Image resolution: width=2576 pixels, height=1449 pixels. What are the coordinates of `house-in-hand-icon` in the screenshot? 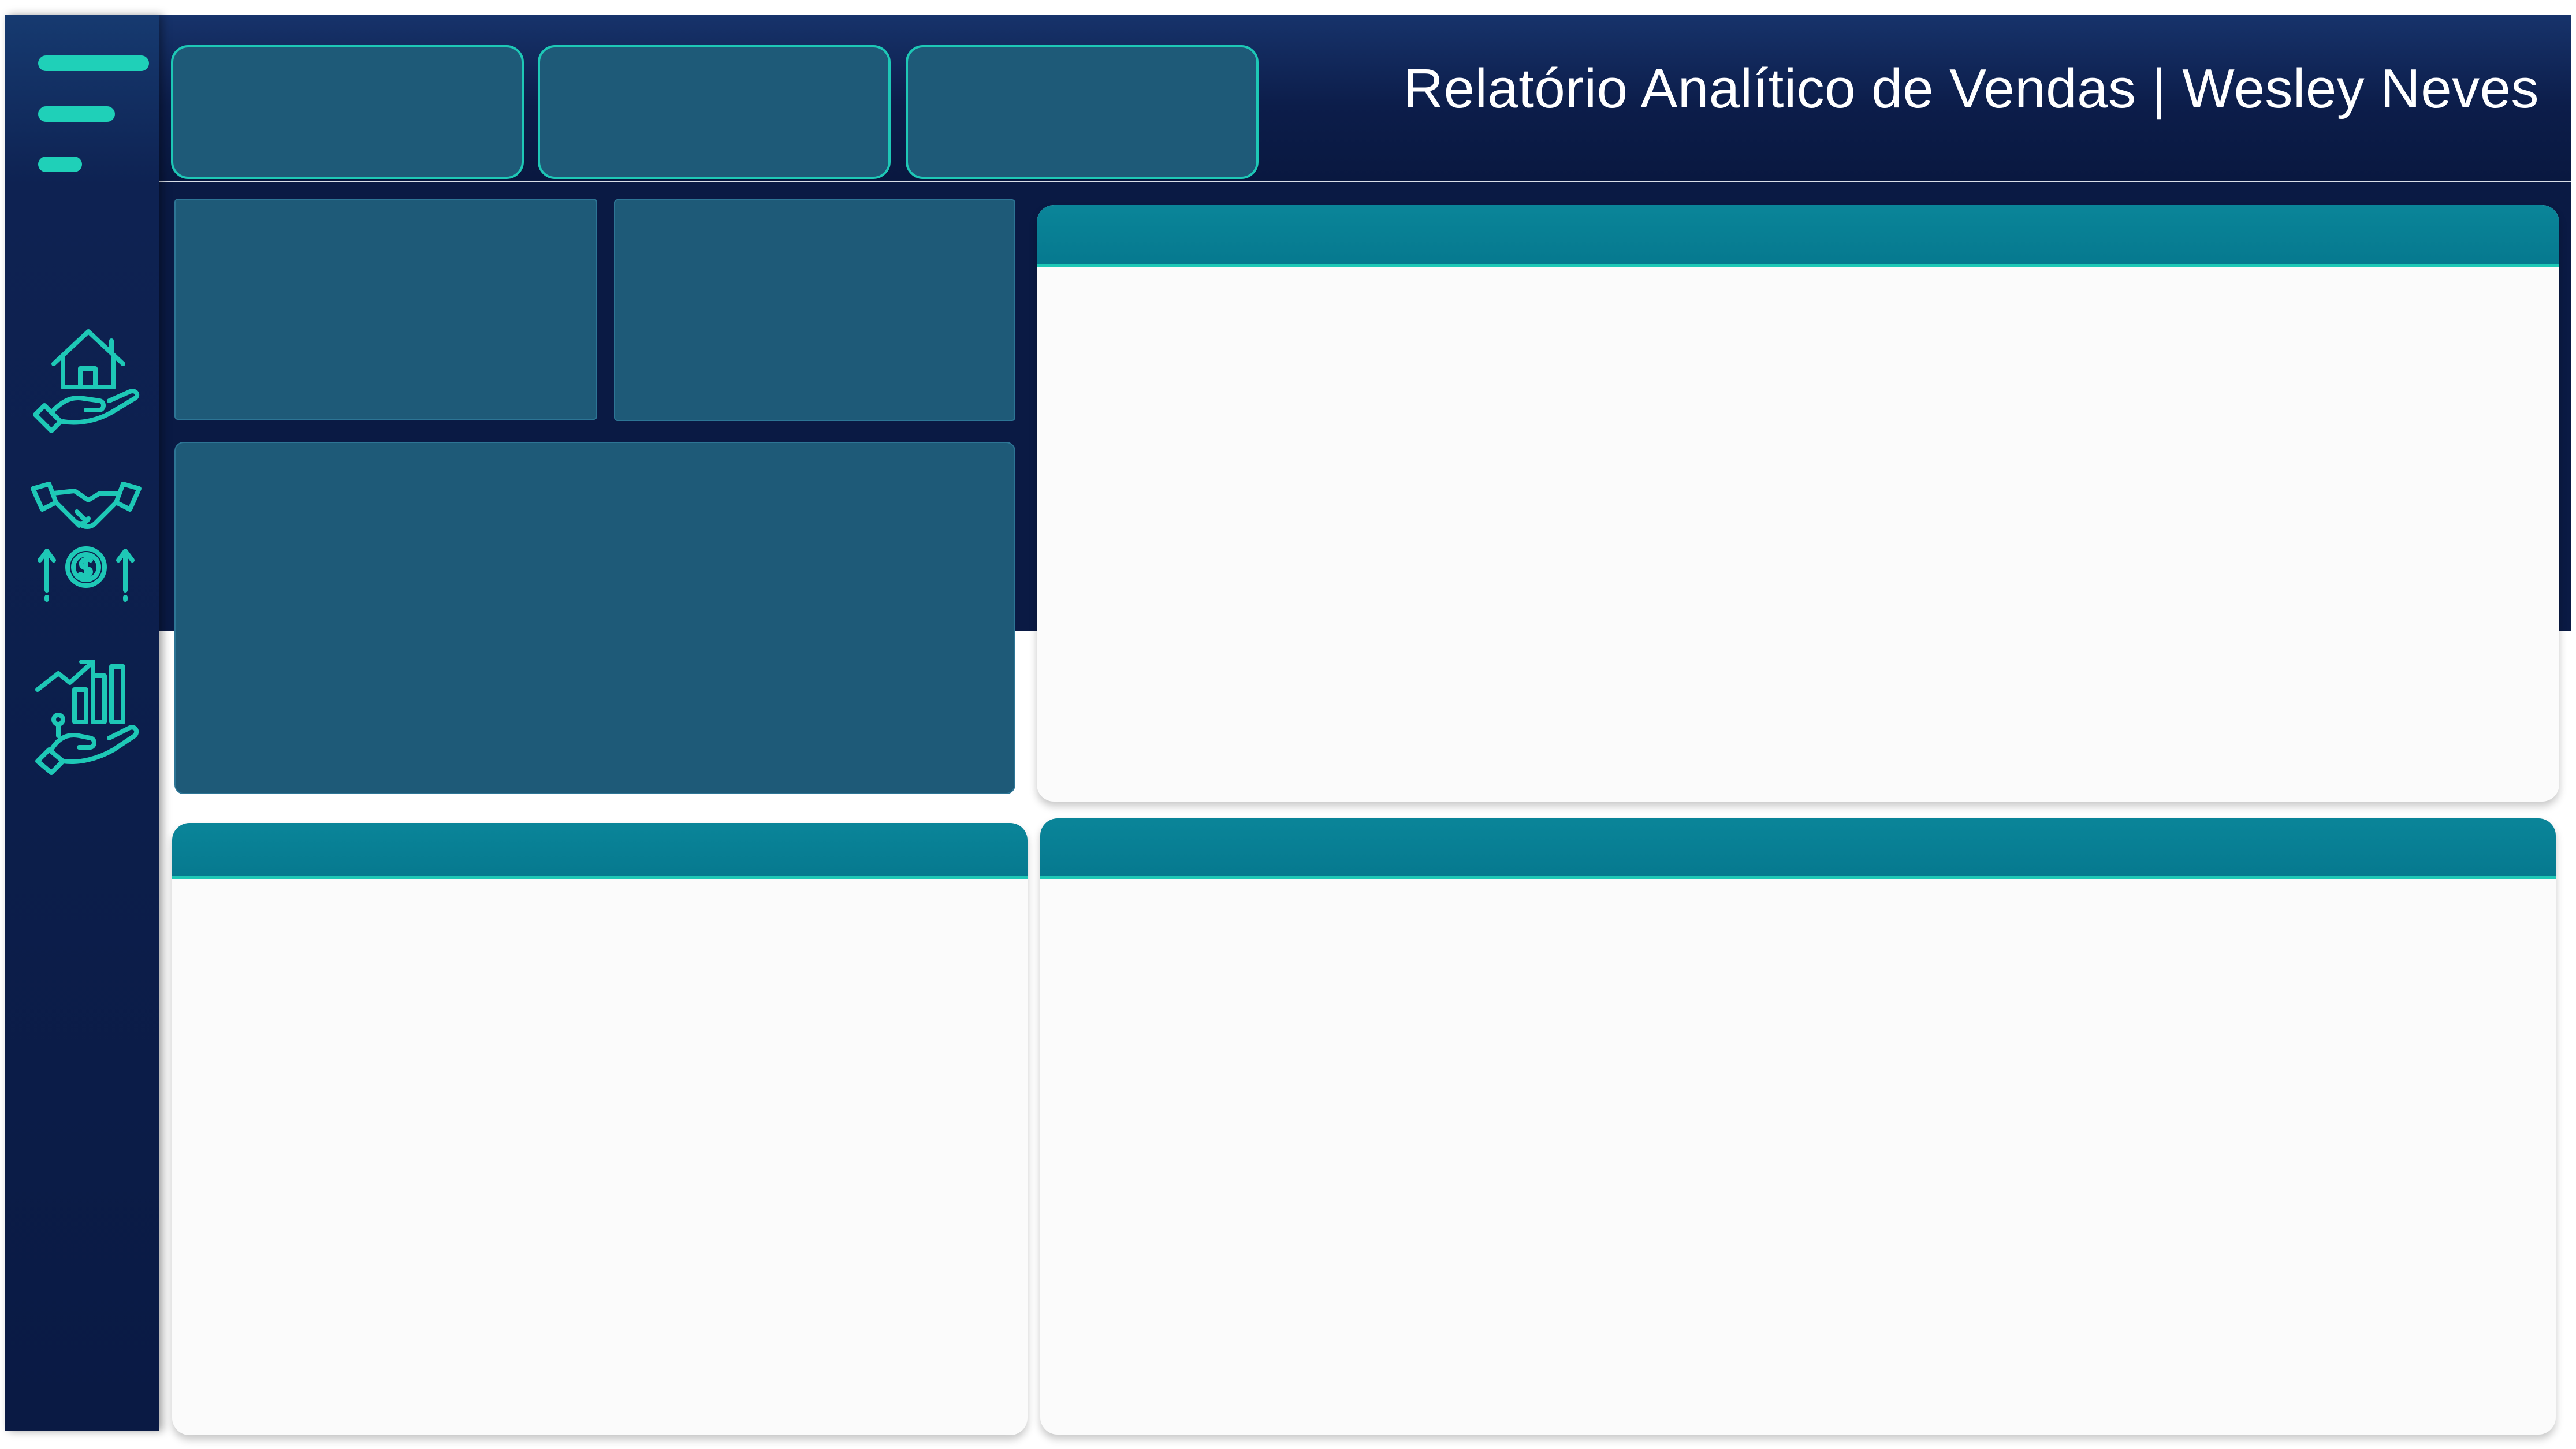 It's located at (86, 378).